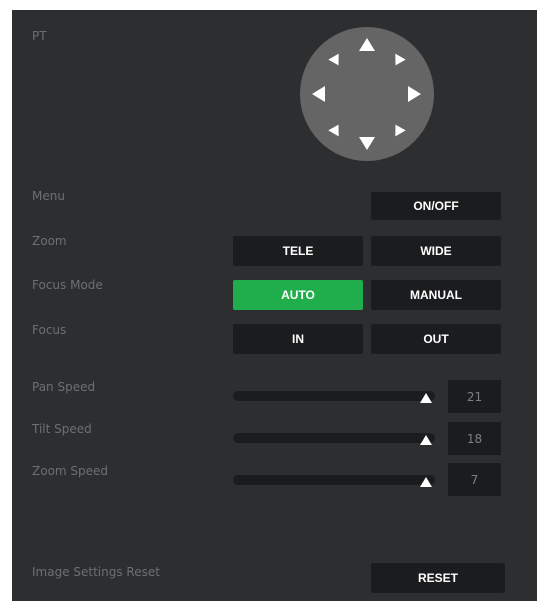 This screenshot has height=601, width=549. Describe the element at coordinates (398, 61) in the screenshot. I see `arrow-up-right-icon` at that location.